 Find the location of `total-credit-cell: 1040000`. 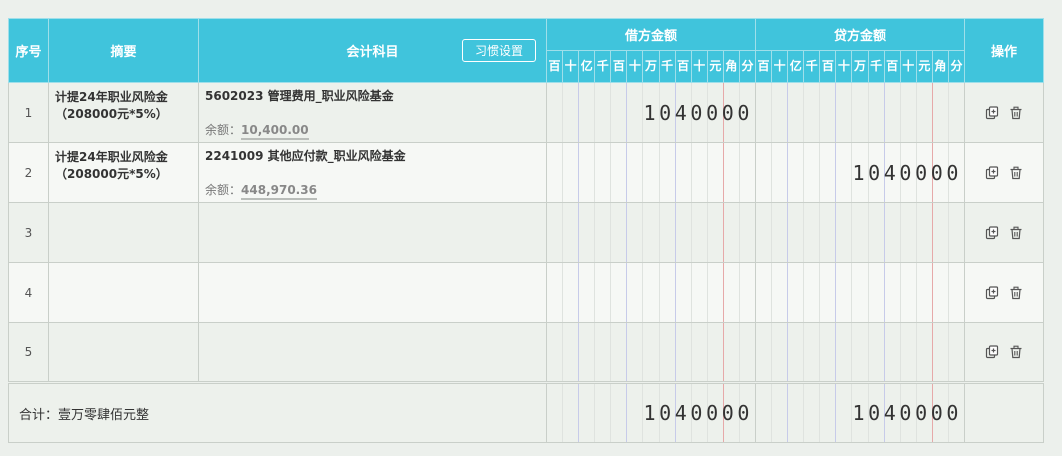

total-credit-cell: 1040000 is located at coordinates (860, 412).